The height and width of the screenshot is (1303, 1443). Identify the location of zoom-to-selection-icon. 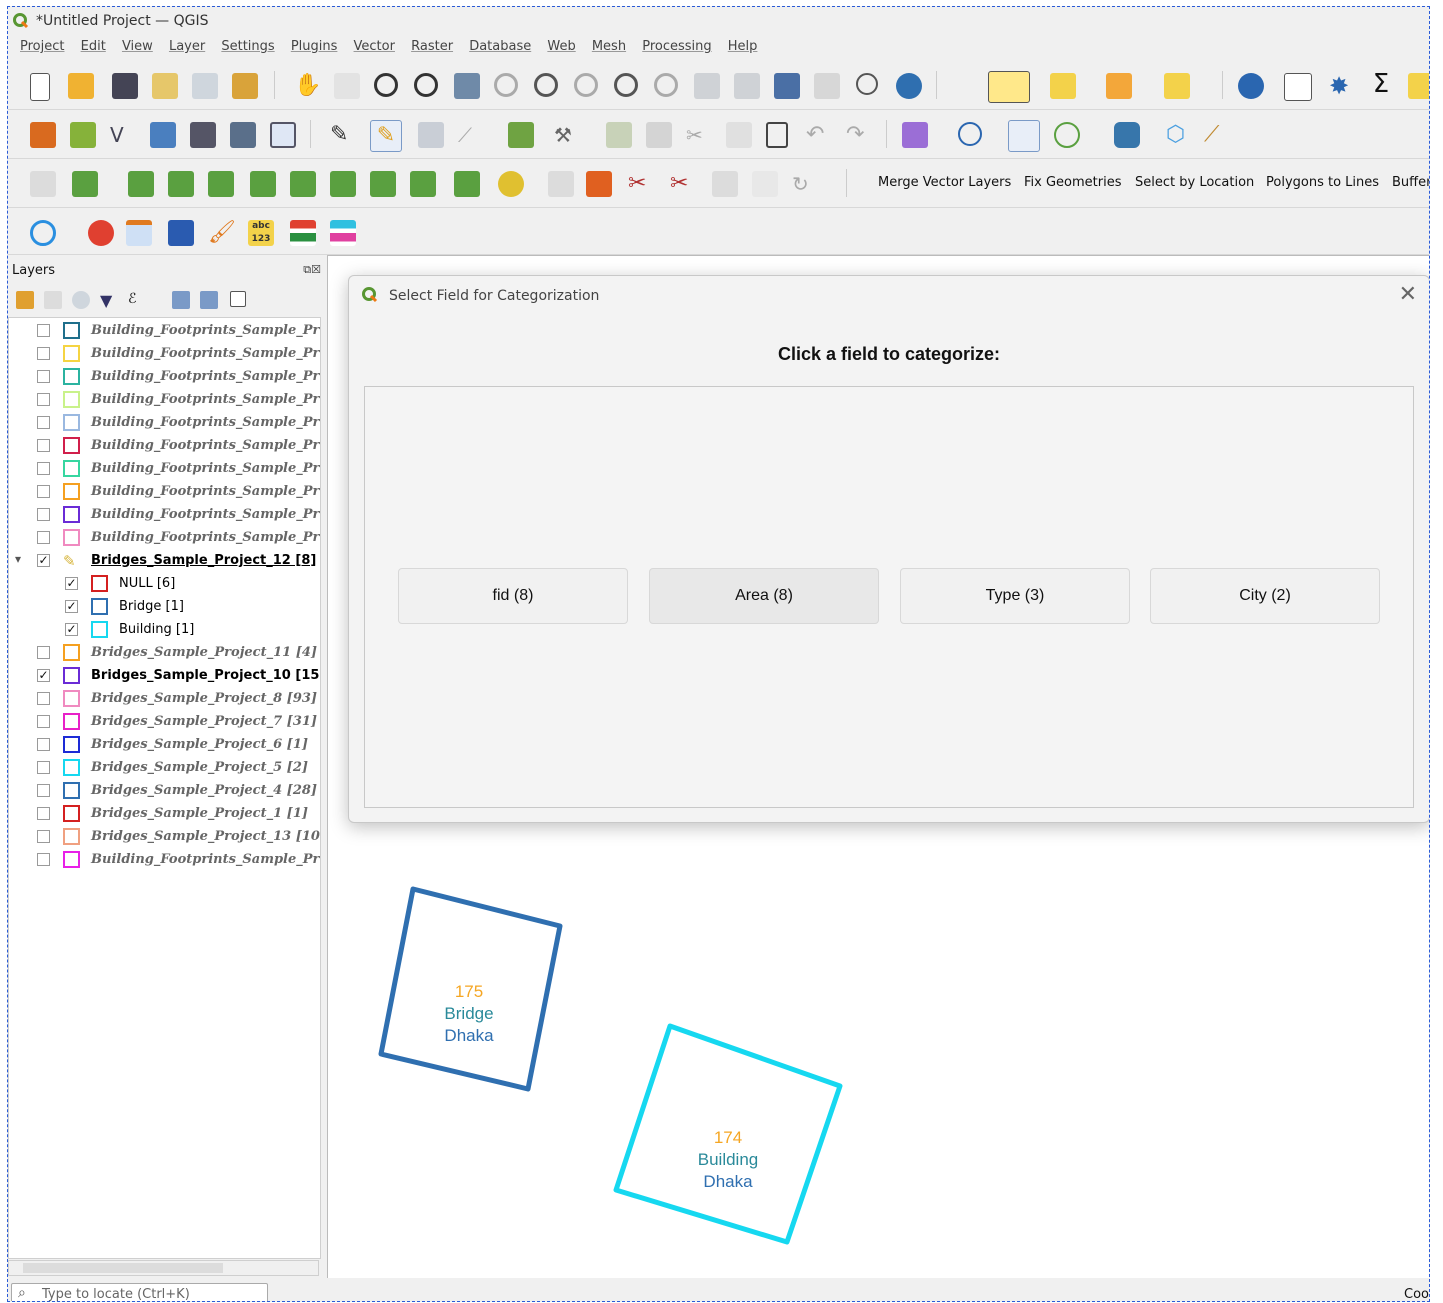
(506, 85).